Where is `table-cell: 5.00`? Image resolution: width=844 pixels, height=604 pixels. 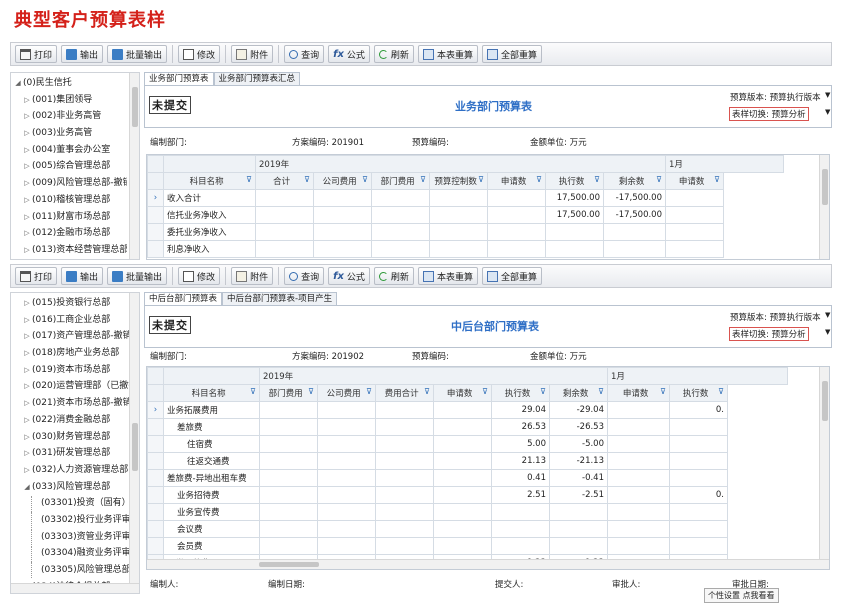
table-cell: 5.00 is located at coordinates (520, 444).